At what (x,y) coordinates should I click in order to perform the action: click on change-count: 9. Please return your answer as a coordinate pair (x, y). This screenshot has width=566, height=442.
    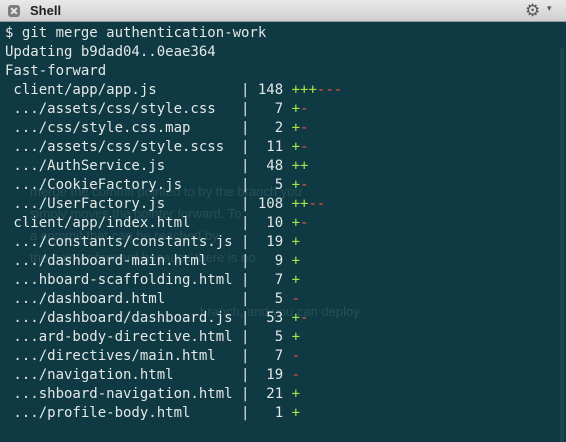
    Looking at the image, I should click on (270, 261).